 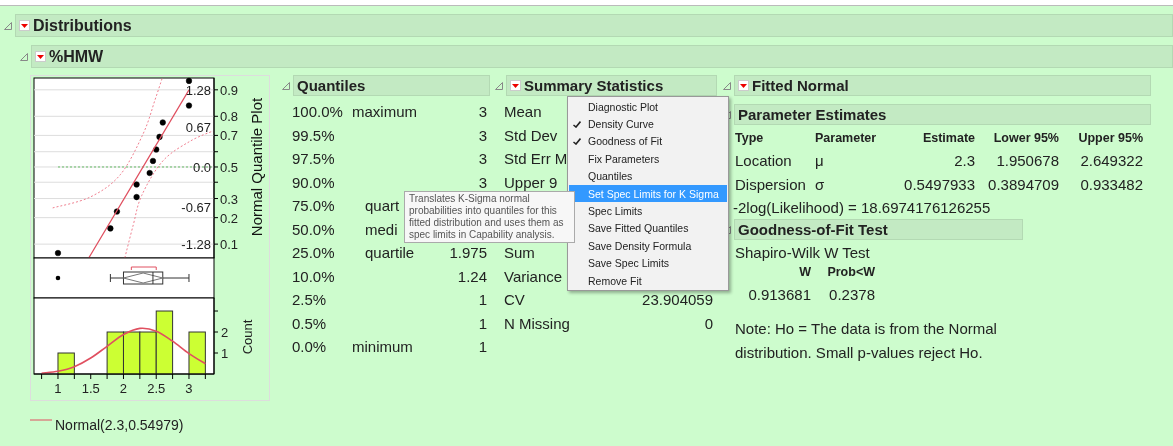 I want to click on percentile-label: 100.0%, so click(x=317, y=112).